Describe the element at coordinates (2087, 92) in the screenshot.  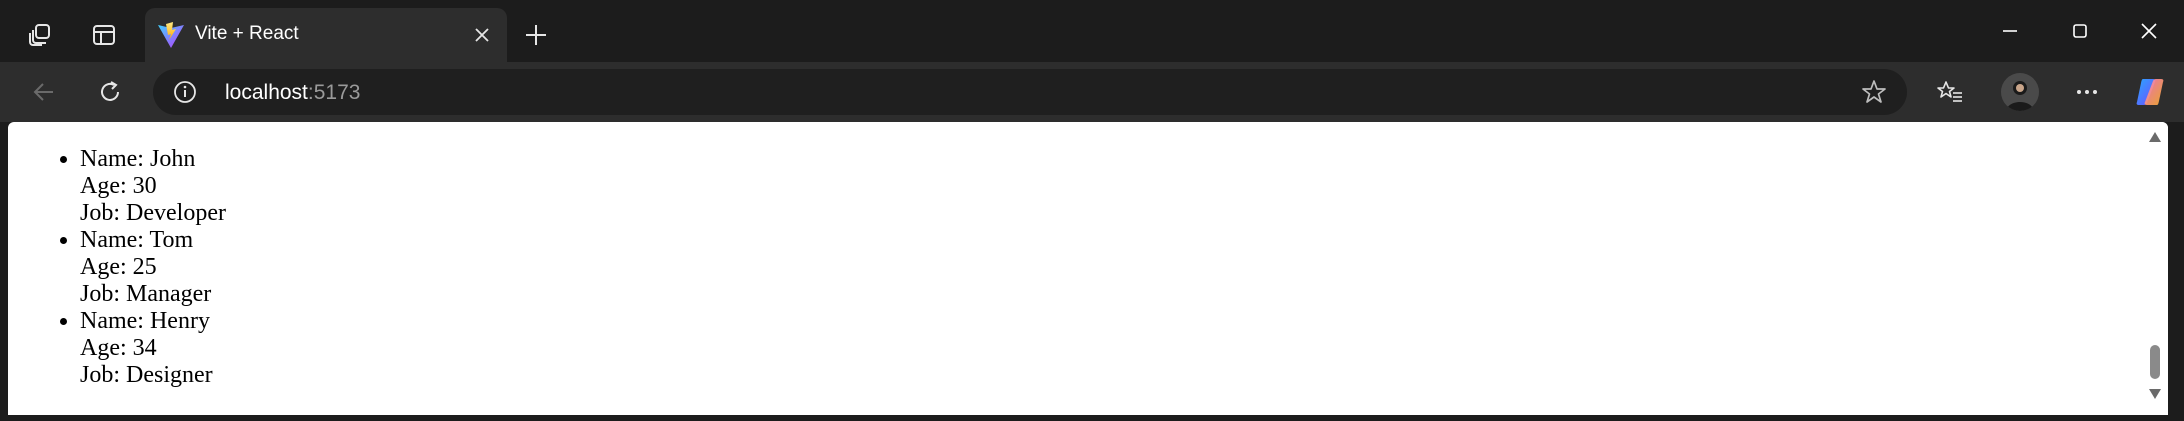
I see `more-dots-icon` at that location.